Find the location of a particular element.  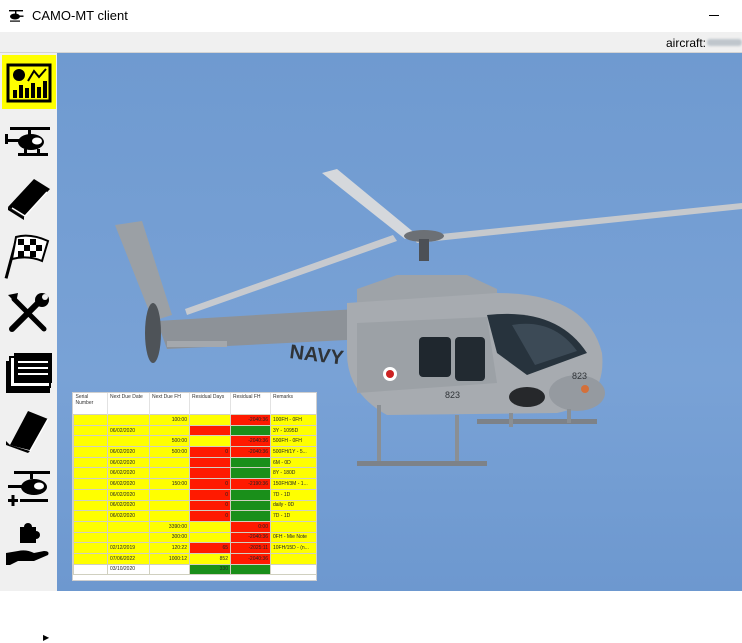

table-row: 06/02/2020 3Y - 1095D is located at coordinates (194, 430).